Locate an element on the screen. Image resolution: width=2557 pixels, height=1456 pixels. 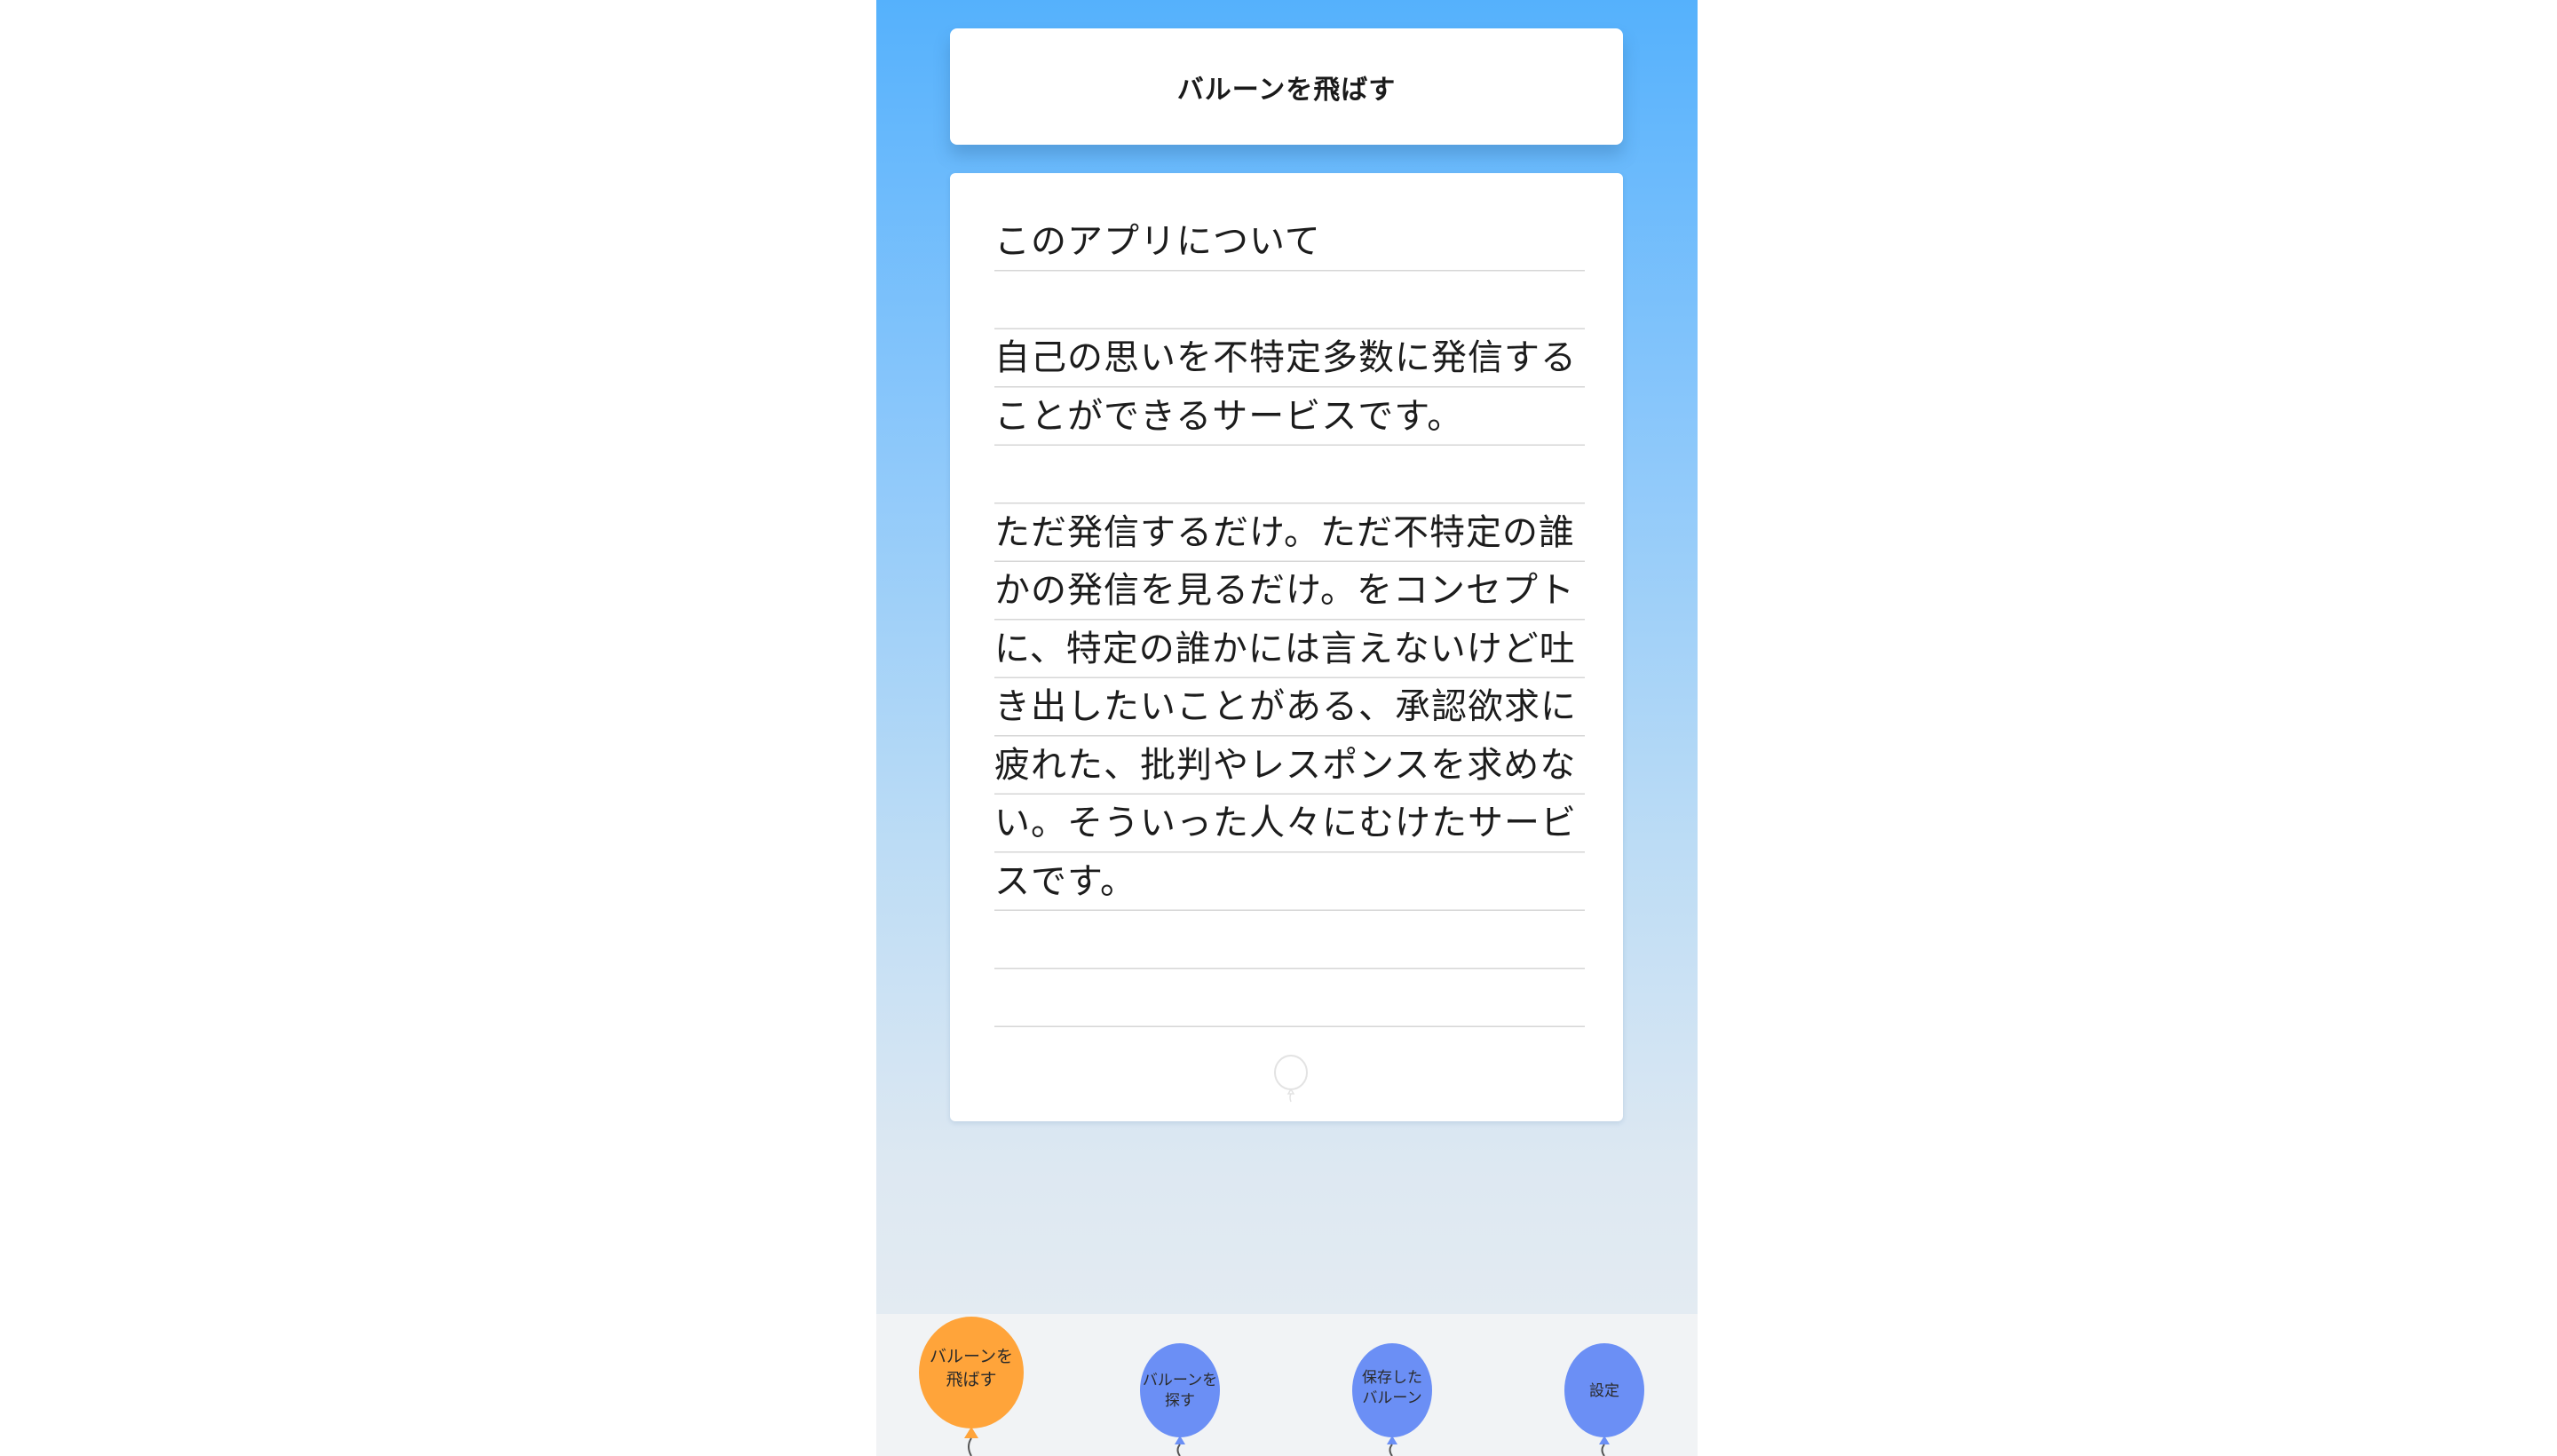
page-title: バルーンを飛ばす is located at coordinates (1286, 90).